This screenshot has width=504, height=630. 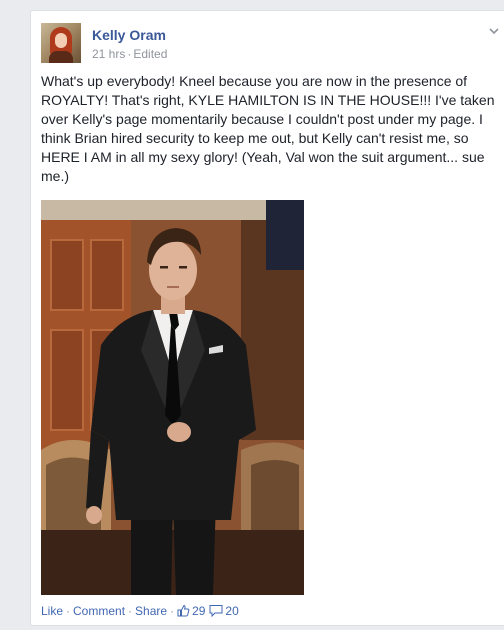 What do you see at coordinates (108, 54) in the screenshot?
I see `post-timestamp: 21 hrs` at bounding box center [108, 54].